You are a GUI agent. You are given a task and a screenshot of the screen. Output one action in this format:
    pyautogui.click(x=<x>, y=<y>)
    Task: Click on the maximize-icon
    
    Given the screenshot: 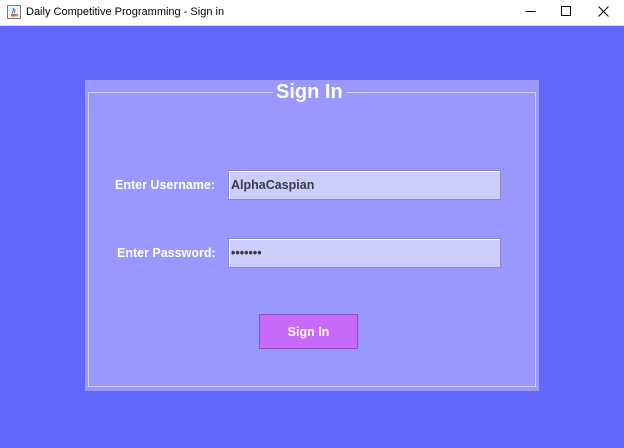 What is the action you would take?
    pyautogui.click(x=566, y=13)
    